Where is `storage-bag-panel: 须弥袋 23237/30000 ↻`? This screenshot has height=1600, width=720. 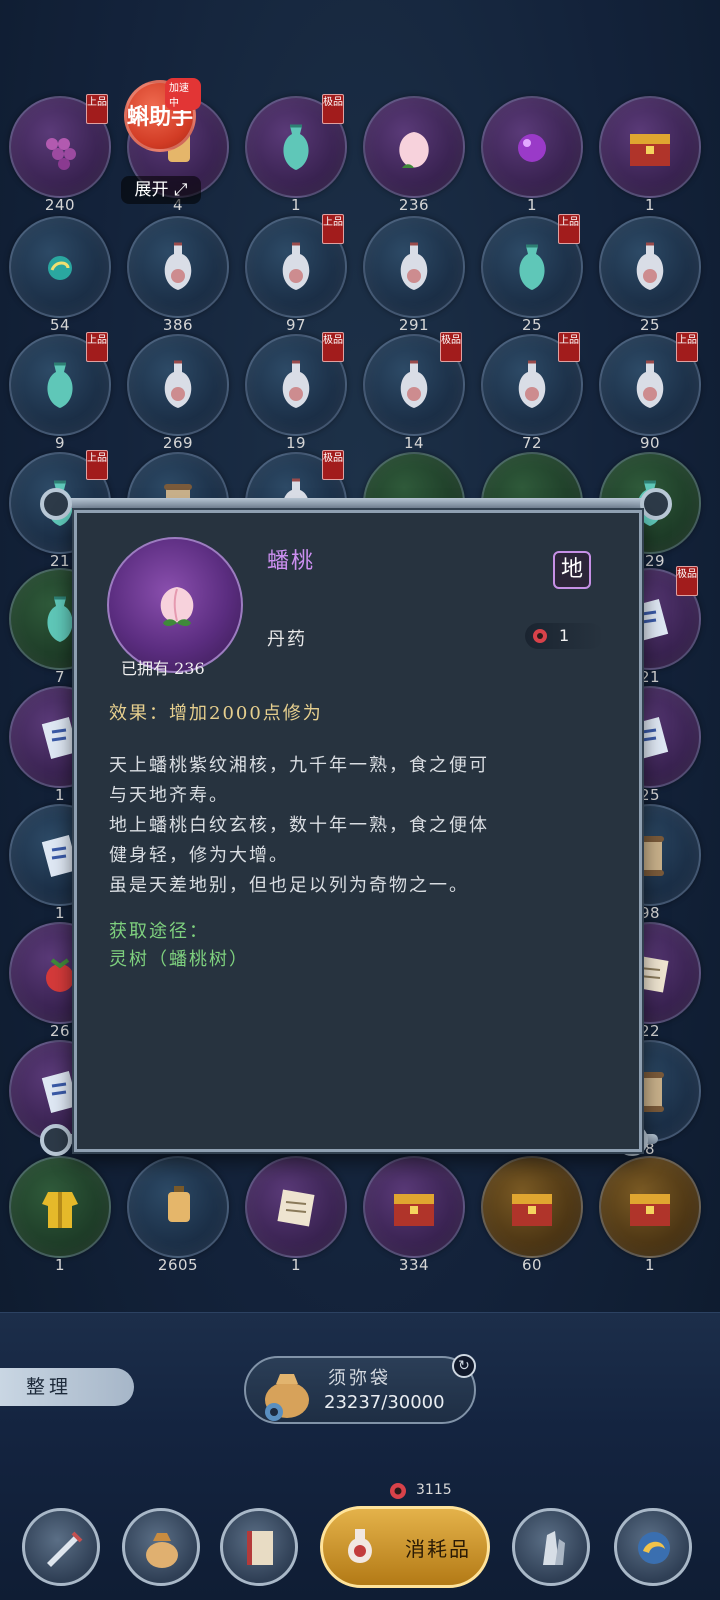
storage-bag-panel: 须弥袋 23237/30000 ↻ is located at coordinates (360, 1389).